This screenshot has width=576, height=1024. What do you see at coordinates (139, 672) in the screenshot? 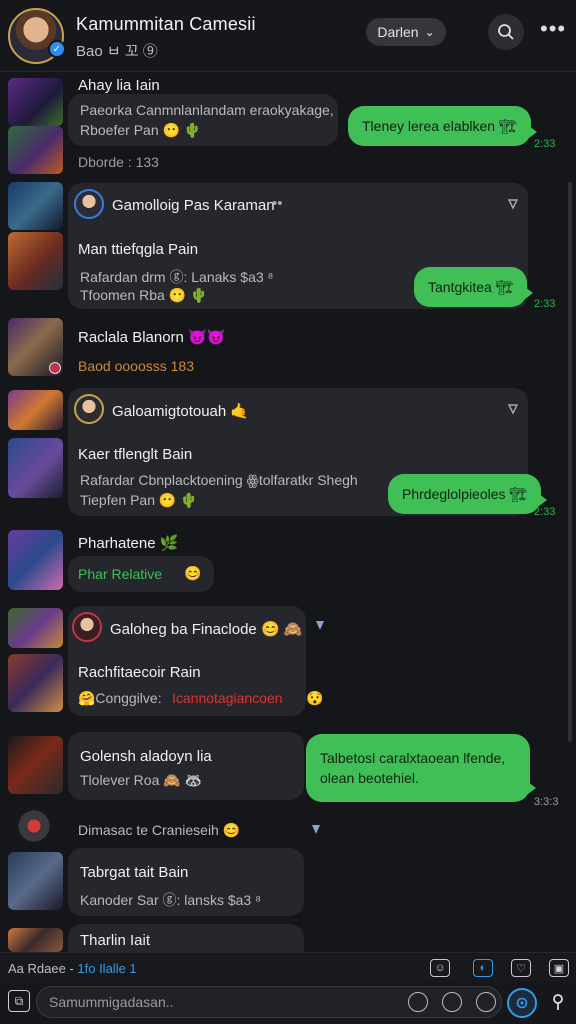
I see `thread-name: Rachfitaecoir Rain` at bounding box center [139, 672].